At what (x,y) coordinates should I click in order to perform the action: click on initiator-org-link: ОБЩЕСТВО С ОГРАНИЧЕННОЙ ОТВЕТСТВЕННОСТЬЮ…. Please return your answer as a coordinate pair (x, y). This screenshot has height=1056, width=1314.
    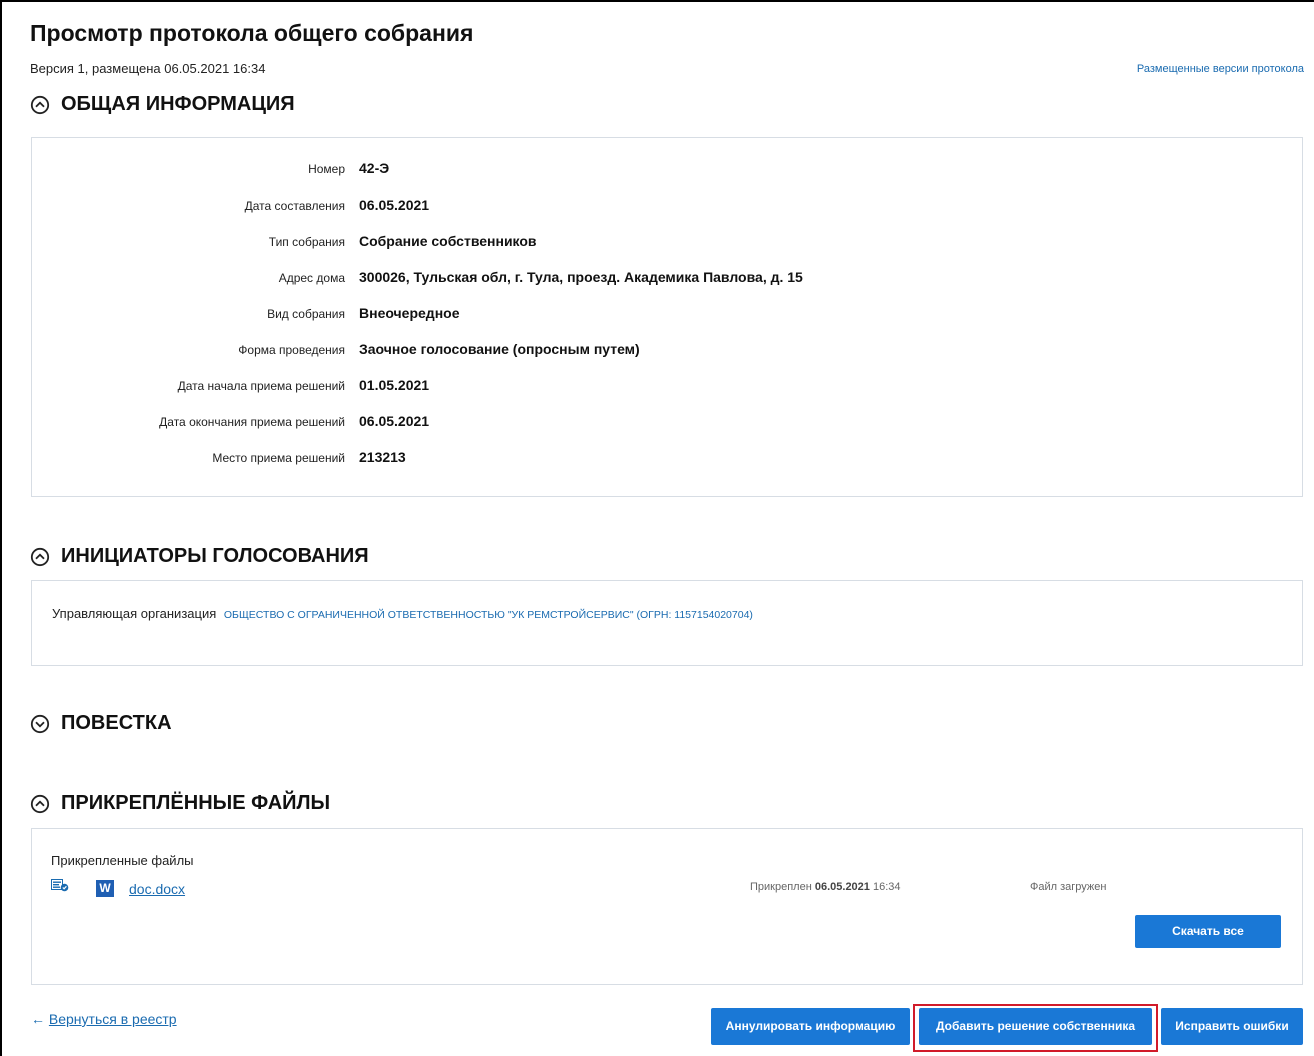
    Looking at the image, I should click on (488, 615).